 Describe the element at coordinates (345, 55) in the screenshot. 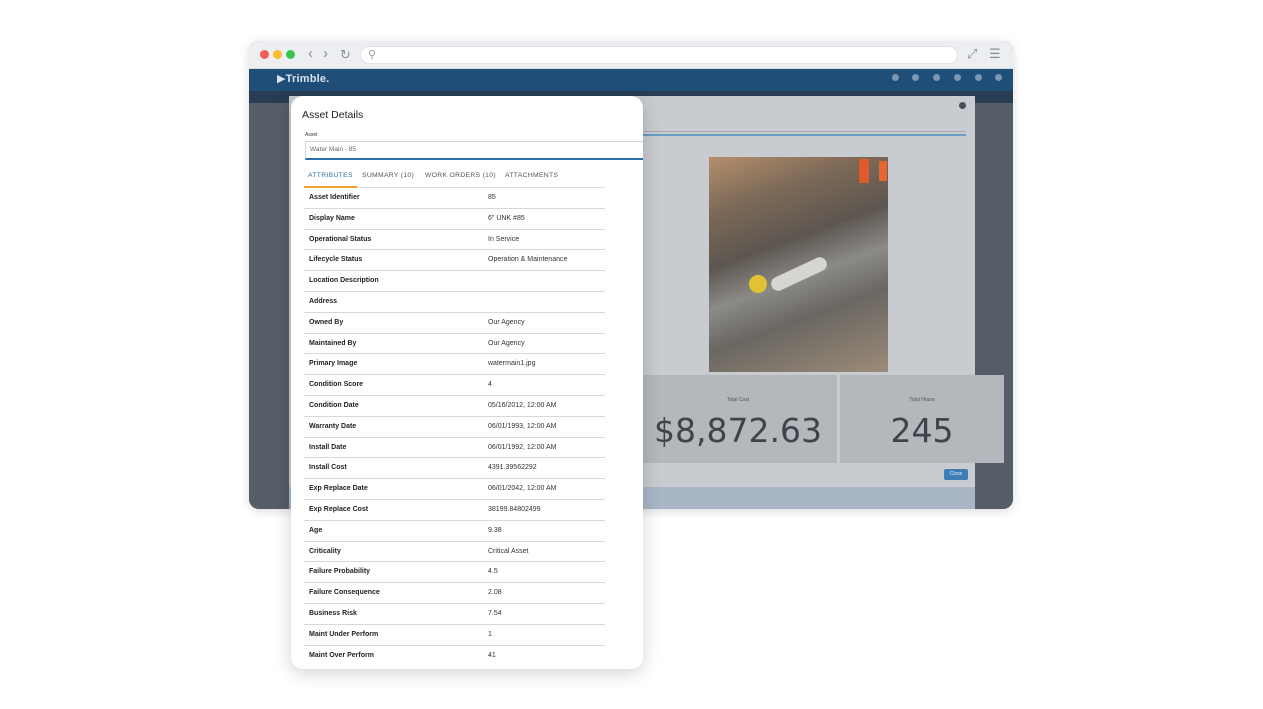

I see `reload-icon: ↻` at that location.